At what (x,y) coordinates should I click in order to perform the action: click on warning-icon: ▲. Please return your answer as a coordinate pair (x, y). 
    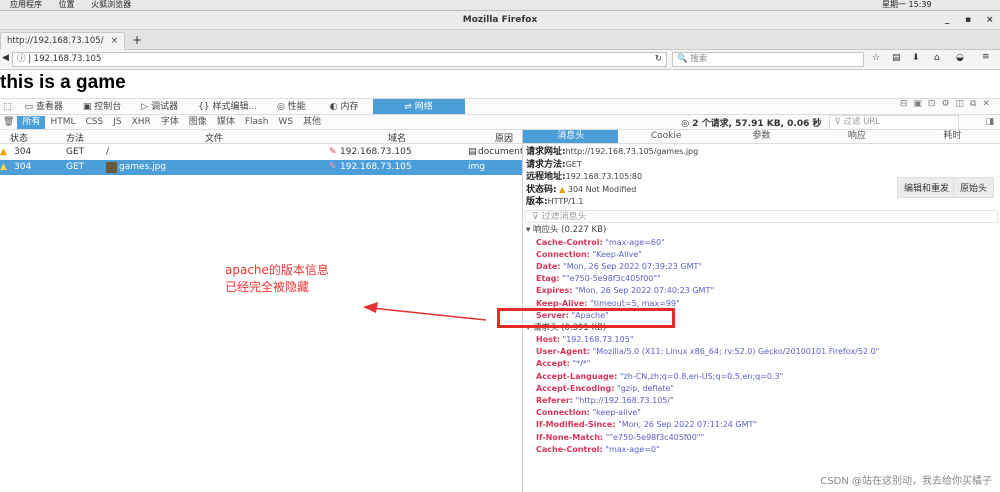
    Looking at the image, I should click on (3, 152).